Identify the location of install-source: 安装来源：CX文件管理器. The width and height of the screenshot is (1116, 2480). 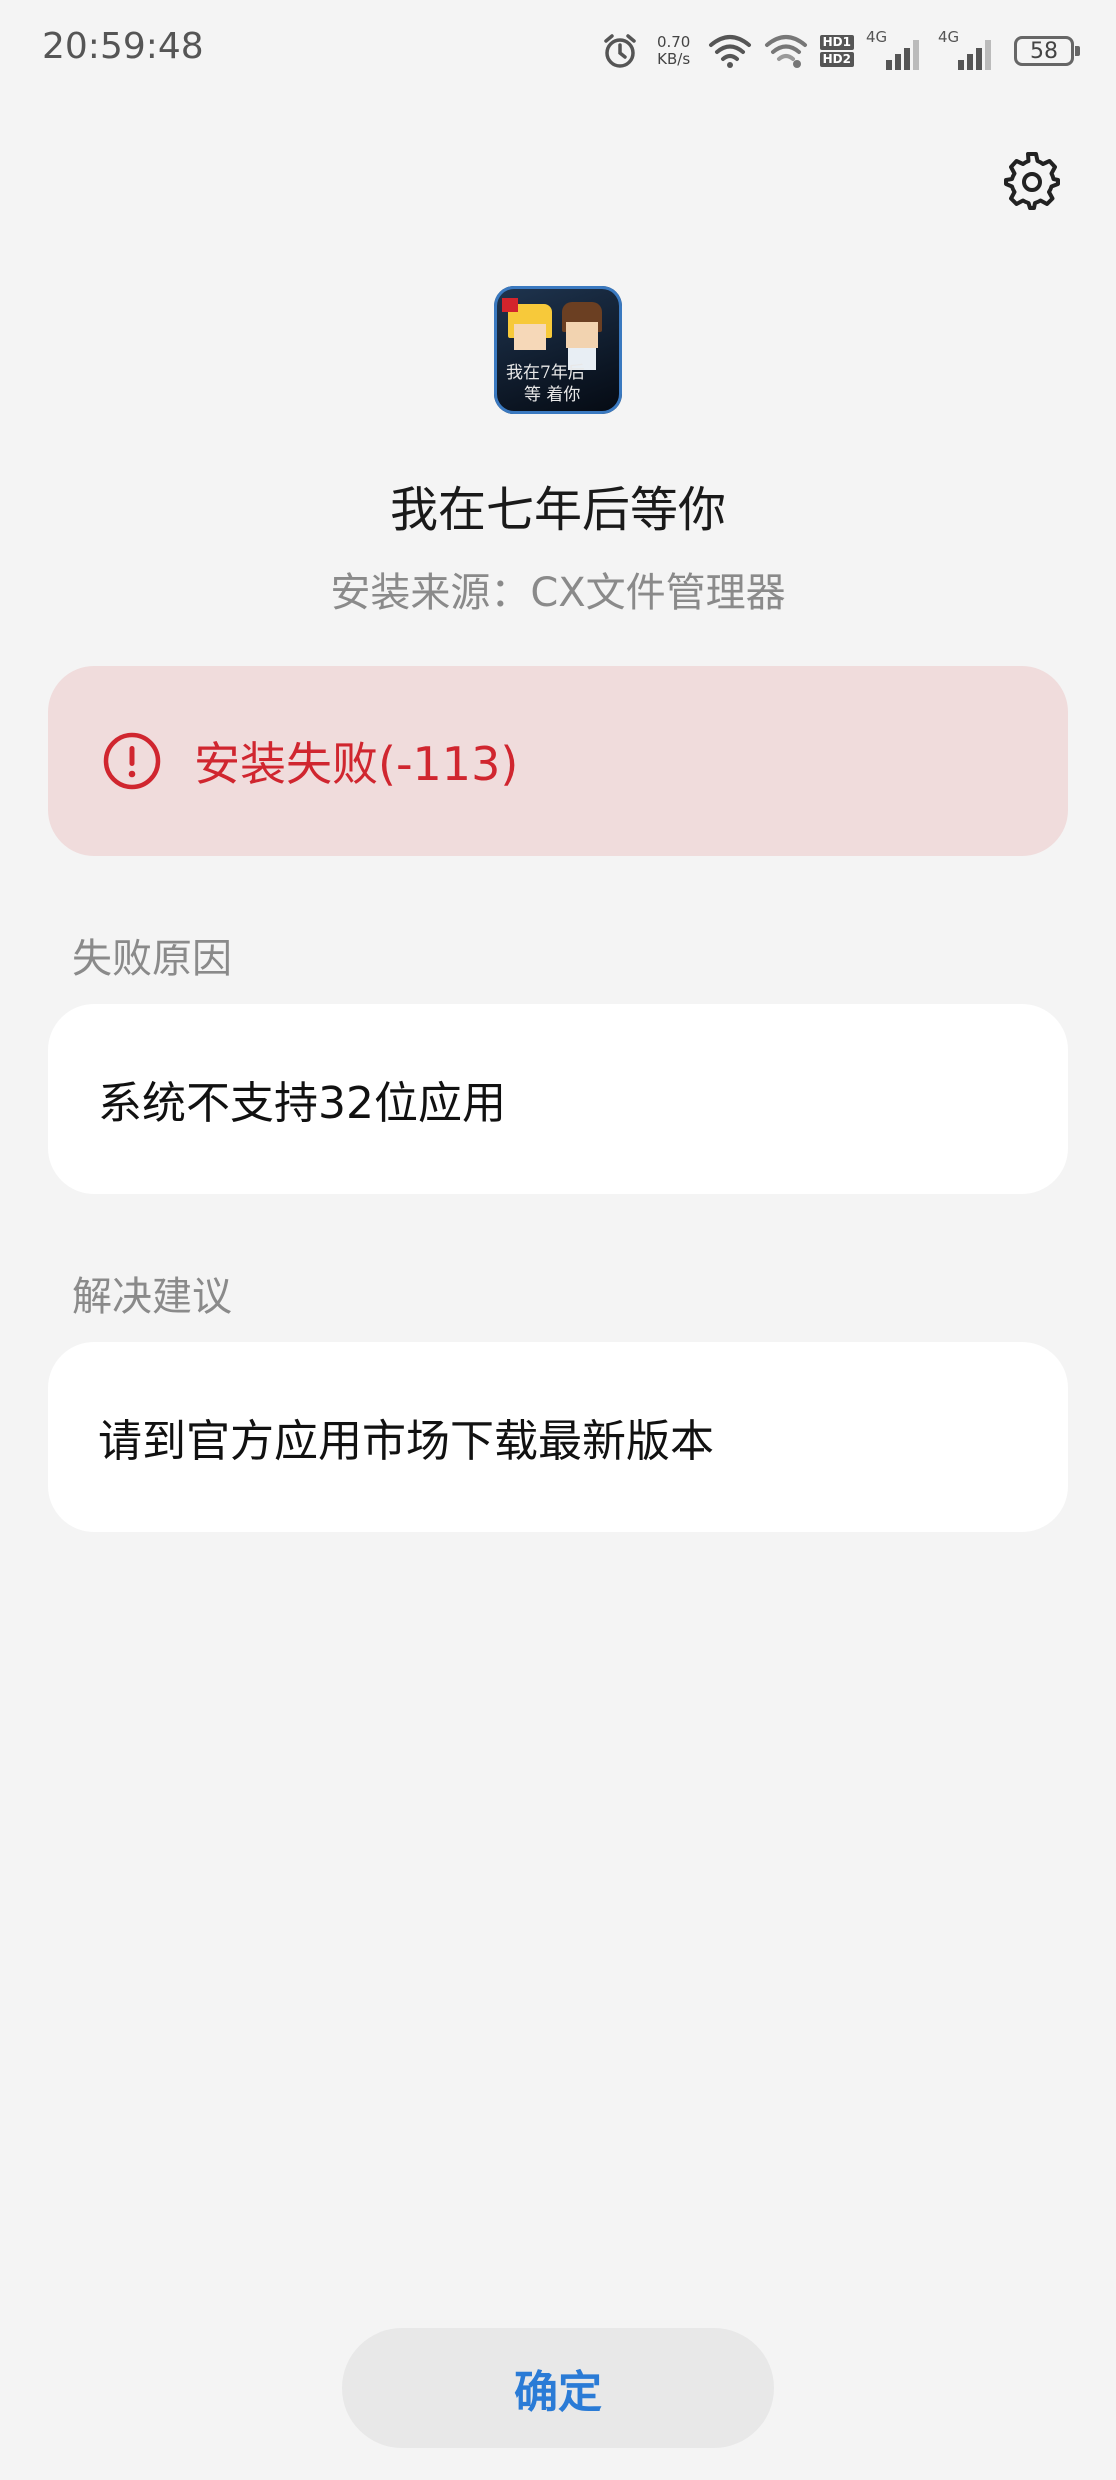
(558, 593).